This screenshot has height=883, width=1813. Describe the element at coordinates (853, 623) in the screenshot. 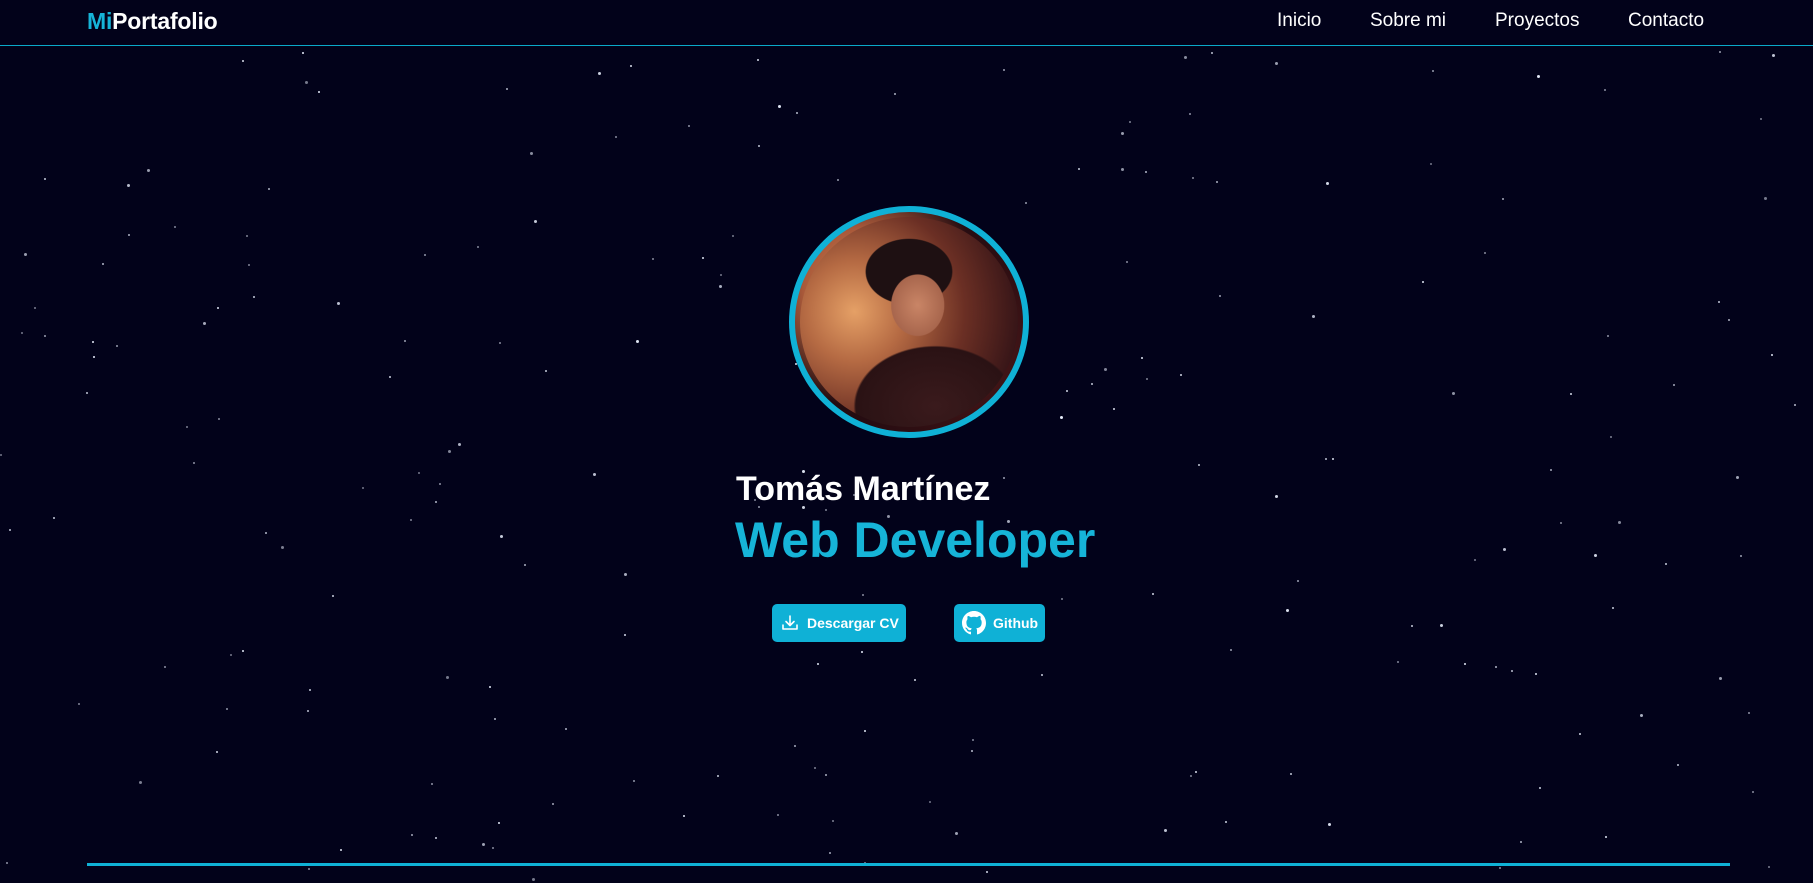

I see `download-cv-label: Descargar CV` at that location.